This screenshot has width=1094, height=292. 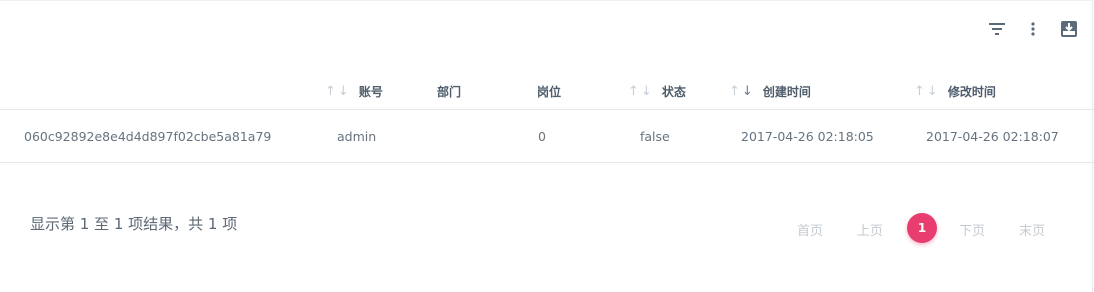 What do you see at coordinates (922, 228) in the screenshot?
I see `current-page-button: 1` at bounding box center [922, 228].